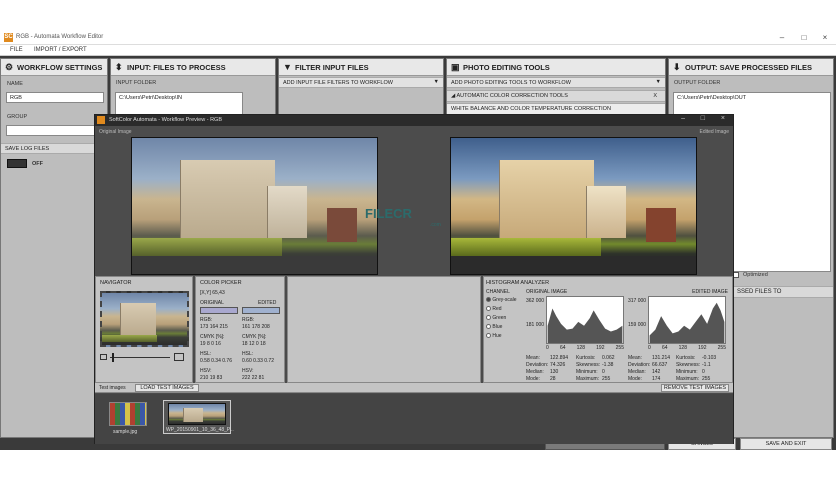  I want to click on group-input, so click(55, 130).